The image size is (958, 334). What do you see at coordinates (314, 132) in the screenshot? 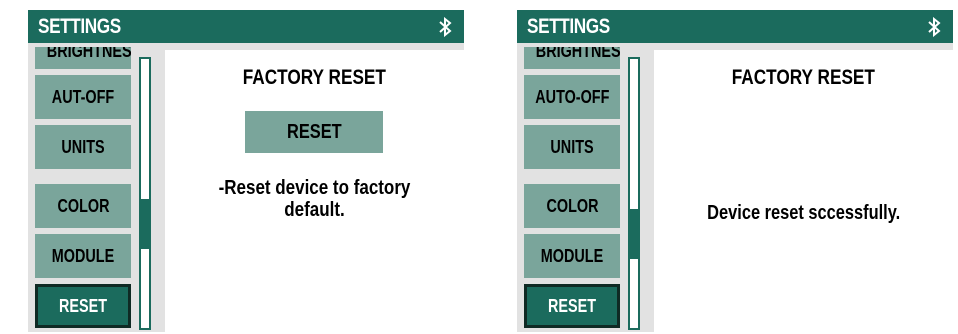
I see `reset-button: RESET` at bounding box center [314, 132].